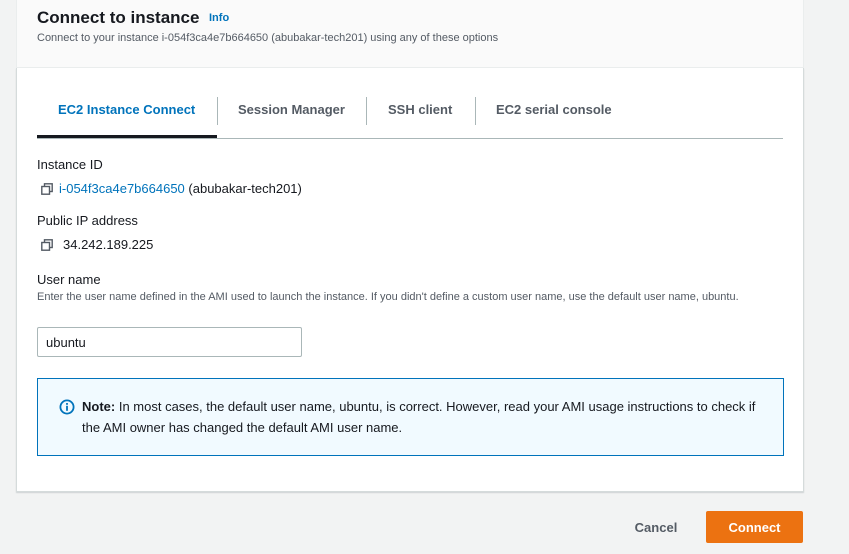  What do you see at coordinates (219, 18) in the screenshot?
I see `info-link: Info` at bounding box center [219, 18].